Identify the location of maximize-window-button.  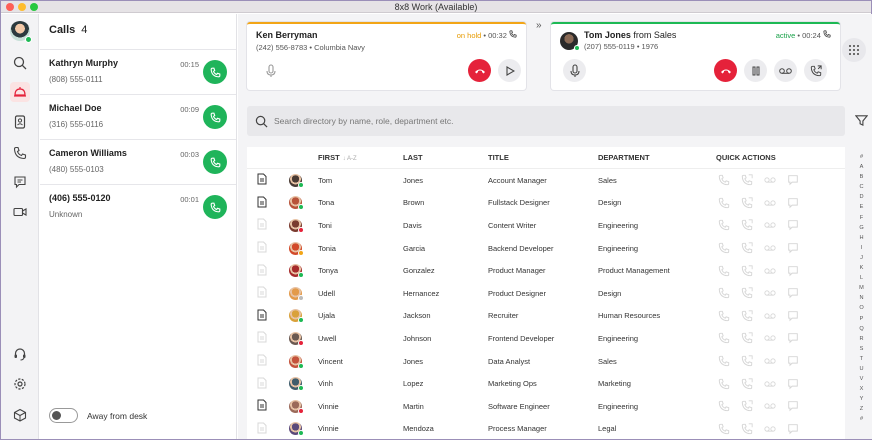
(34, 7).